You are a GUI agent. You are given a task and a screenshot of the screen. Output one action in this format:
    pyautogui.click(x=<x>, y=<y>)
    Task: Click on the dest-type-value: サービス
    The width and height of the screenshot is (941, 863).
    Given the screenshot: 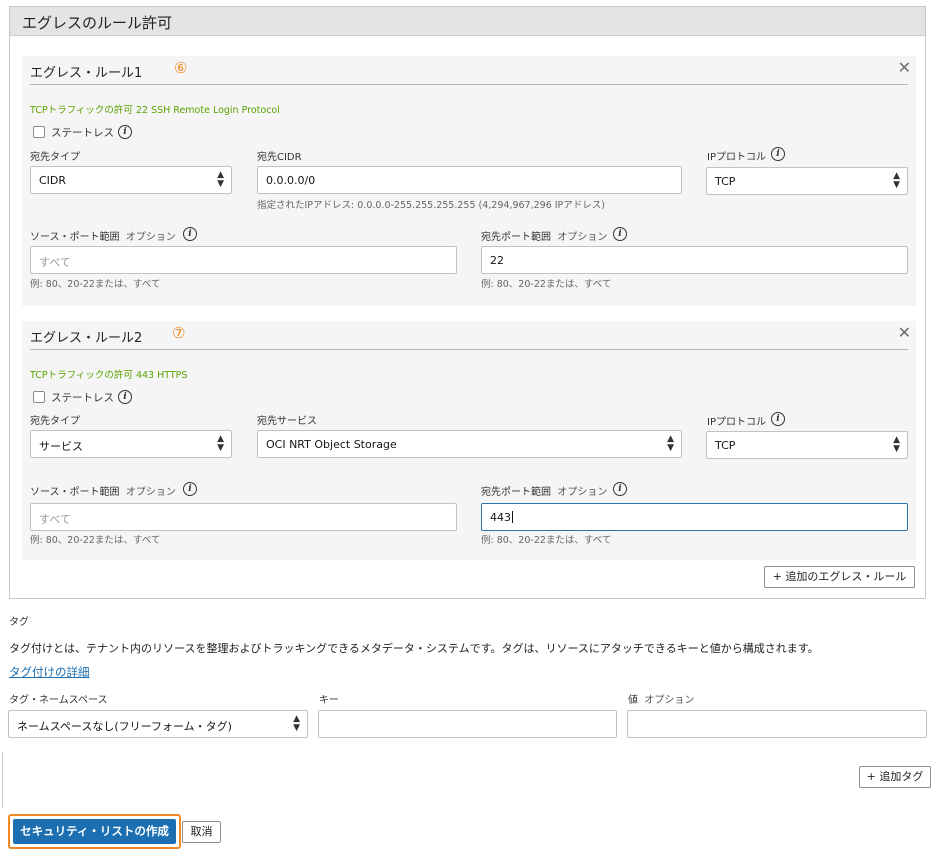 What is the action you would take?
    pyautogui.click(x=61, y=446)
    